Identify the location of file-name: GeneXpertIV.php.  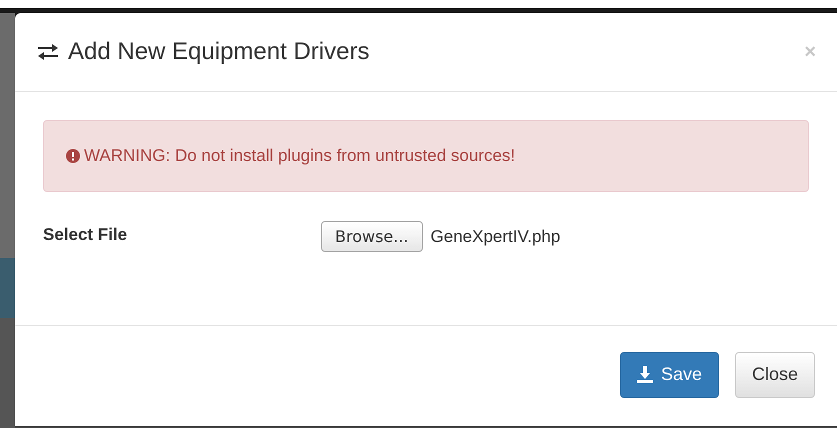
(495, 237).